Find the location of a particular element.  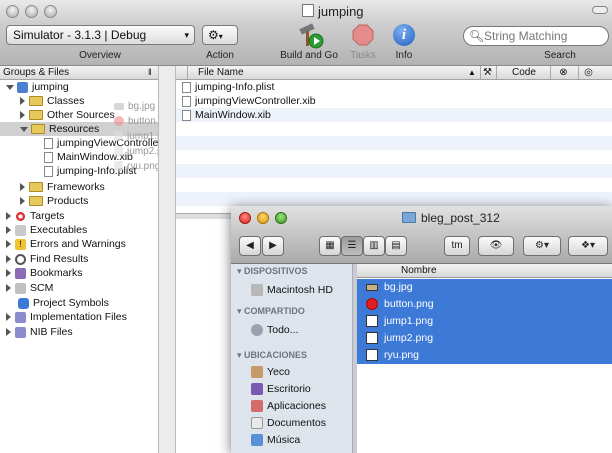

finder-action-button: ⚙▾ is located at coordinates (542, 246).